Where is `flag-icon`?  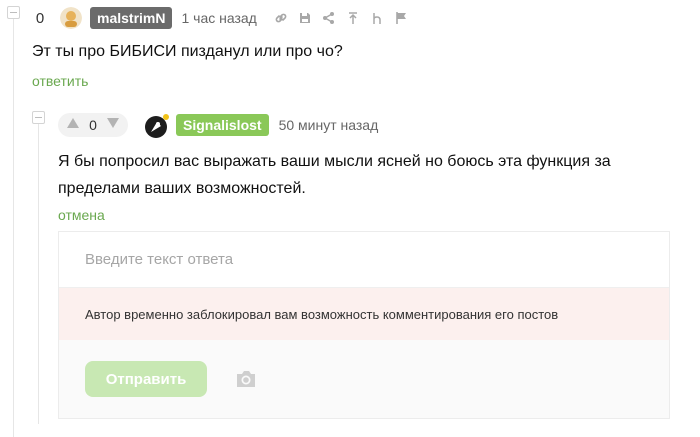 flag-icon is located at coordinates (401, 18).